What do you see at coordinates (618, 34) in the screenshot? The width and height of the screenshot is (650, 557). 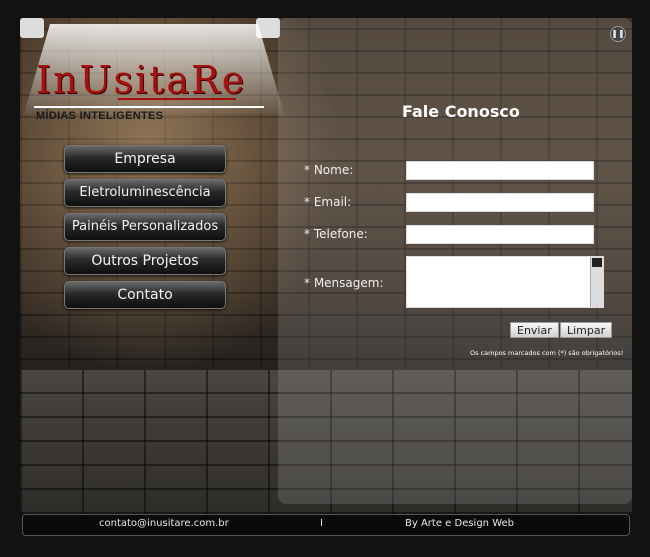 I see `pause-icon: ❚❚` at bounding box center [618, 34].